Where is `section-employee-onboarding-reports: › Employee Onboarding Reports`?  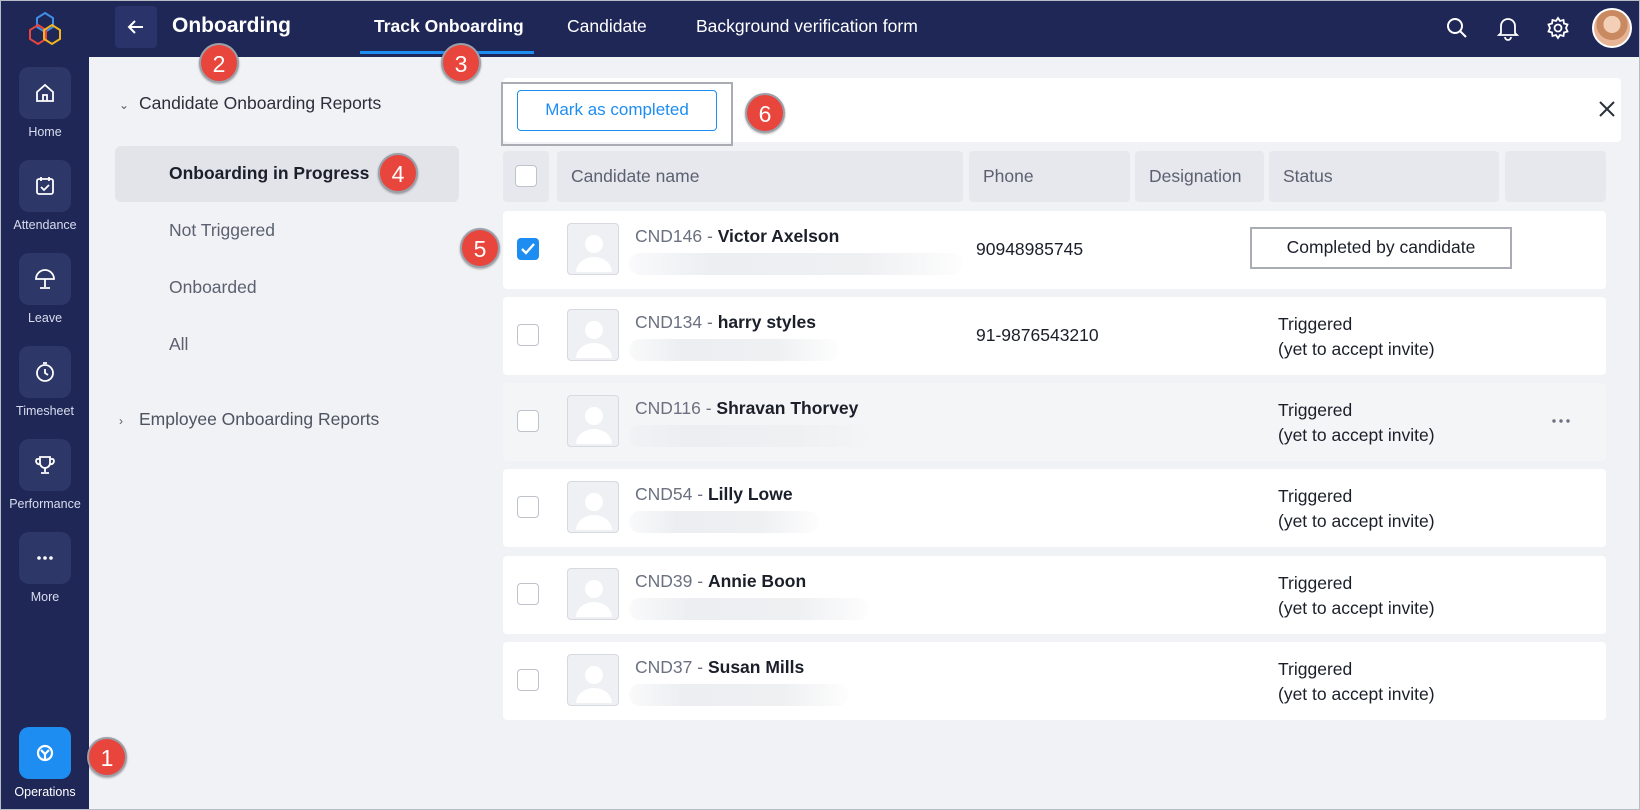 section-employee-onboarding-reports: › Employee Onboarding Reports is located at coordinates (249, 419).